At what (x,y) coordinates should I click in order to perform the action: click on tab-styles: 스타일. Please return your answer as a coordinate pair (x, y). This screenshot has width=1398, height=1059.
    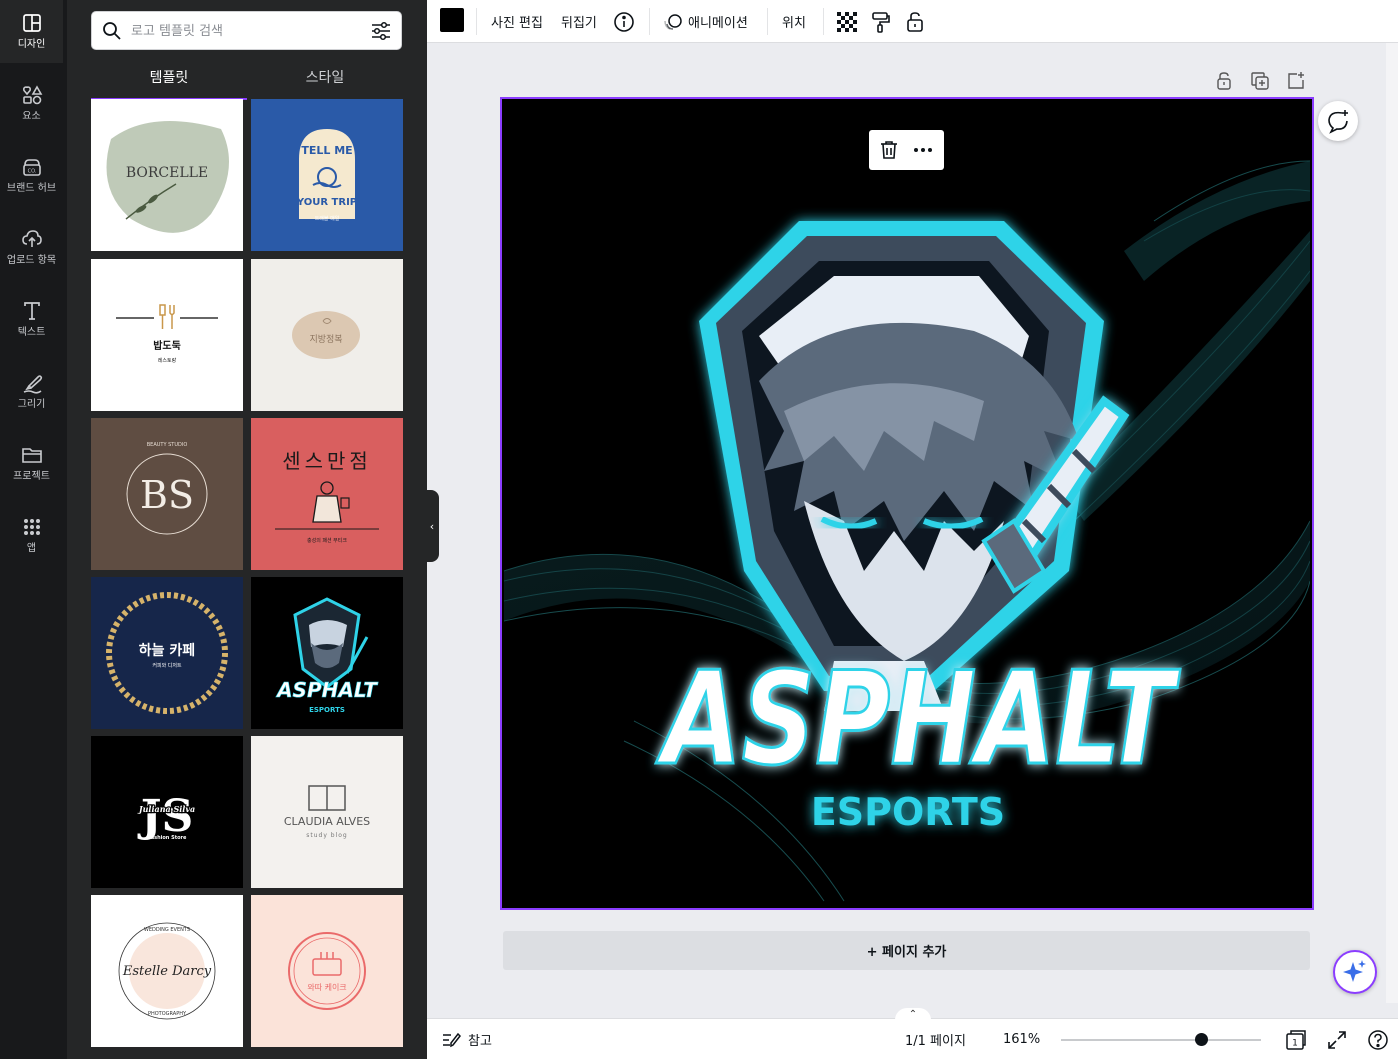
    Looking at the image, I should click on (325, 80).